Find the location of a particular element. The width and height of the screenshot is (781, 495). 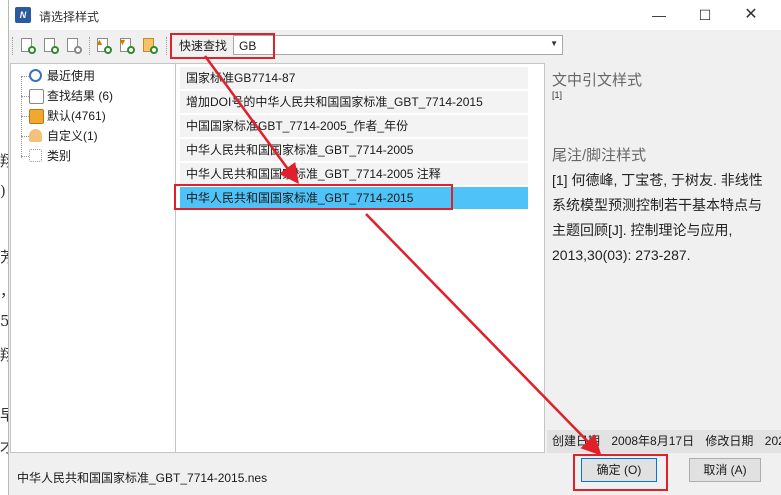

quick-search-value: GB is located at coordinates (248, 46).